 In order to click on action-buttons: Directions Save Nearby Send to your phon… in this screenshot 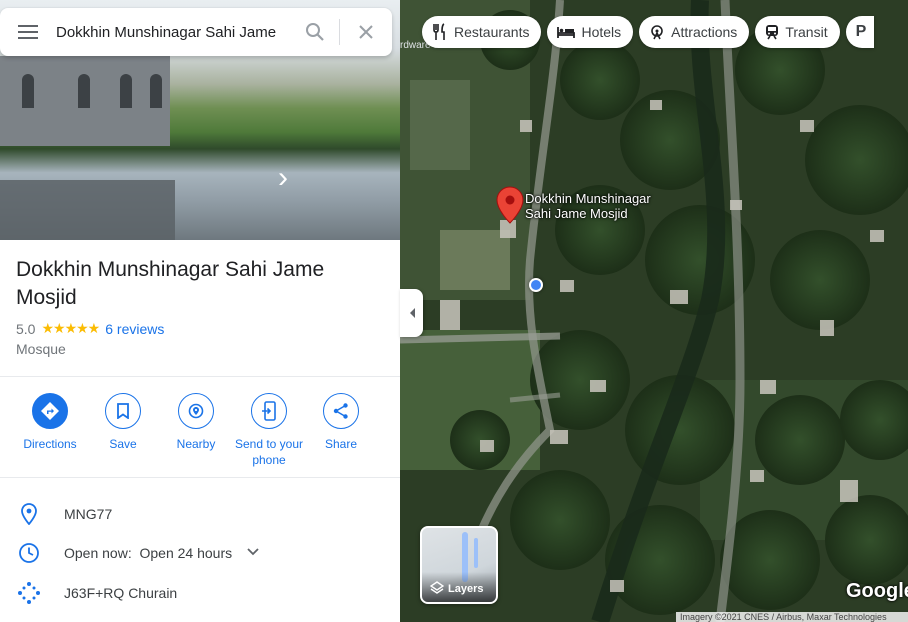, I will do `click(200, 433)`.